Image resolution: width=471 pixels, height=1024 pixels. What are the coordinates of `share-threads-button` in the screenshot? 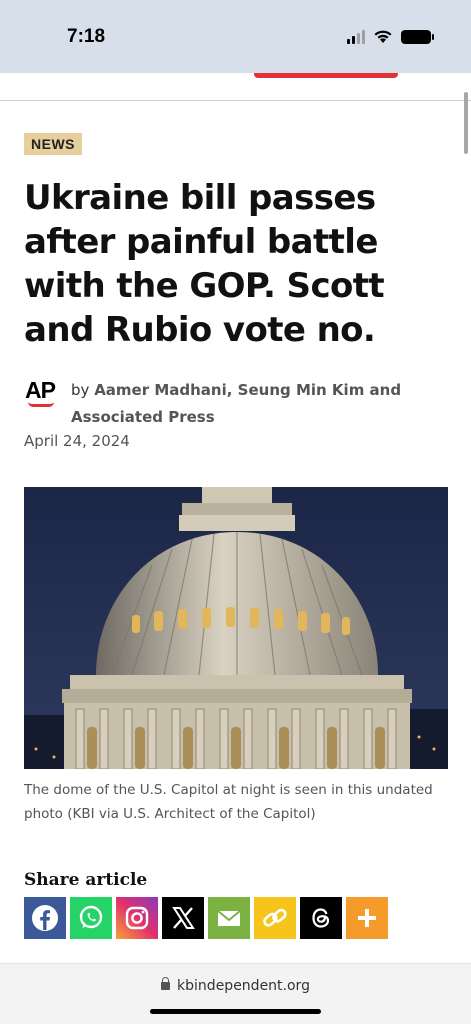 It's located at (321, 918).